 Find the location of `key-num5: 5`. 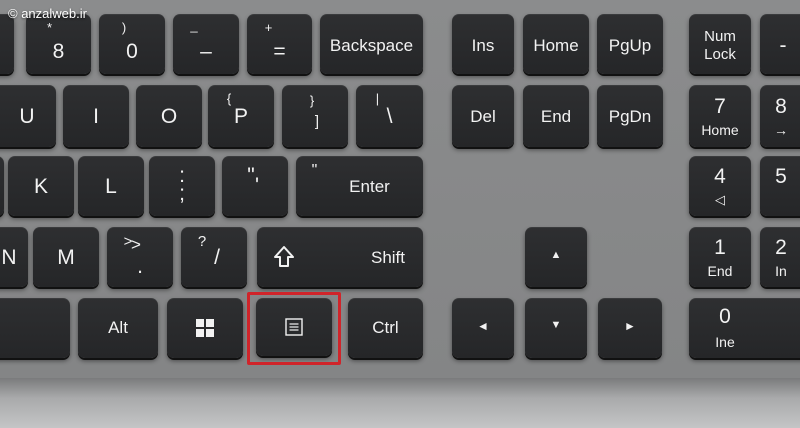

key-num5: 5 is located at coordinates (780, 186).